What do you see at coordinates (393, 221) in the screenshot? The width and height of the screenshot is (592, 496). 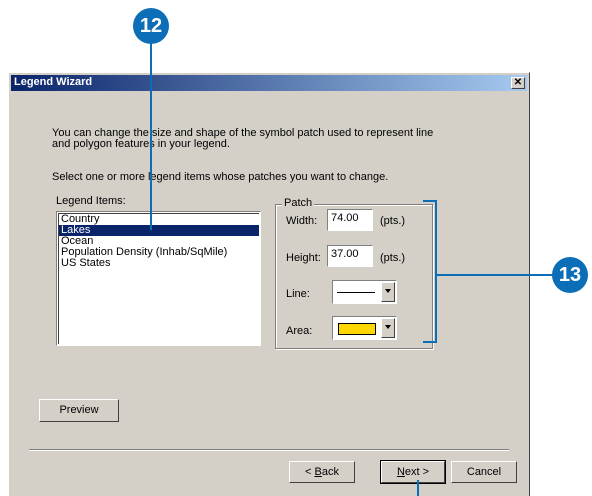 I see `width-unit: (pts.)` at bounding box center [393, 221].